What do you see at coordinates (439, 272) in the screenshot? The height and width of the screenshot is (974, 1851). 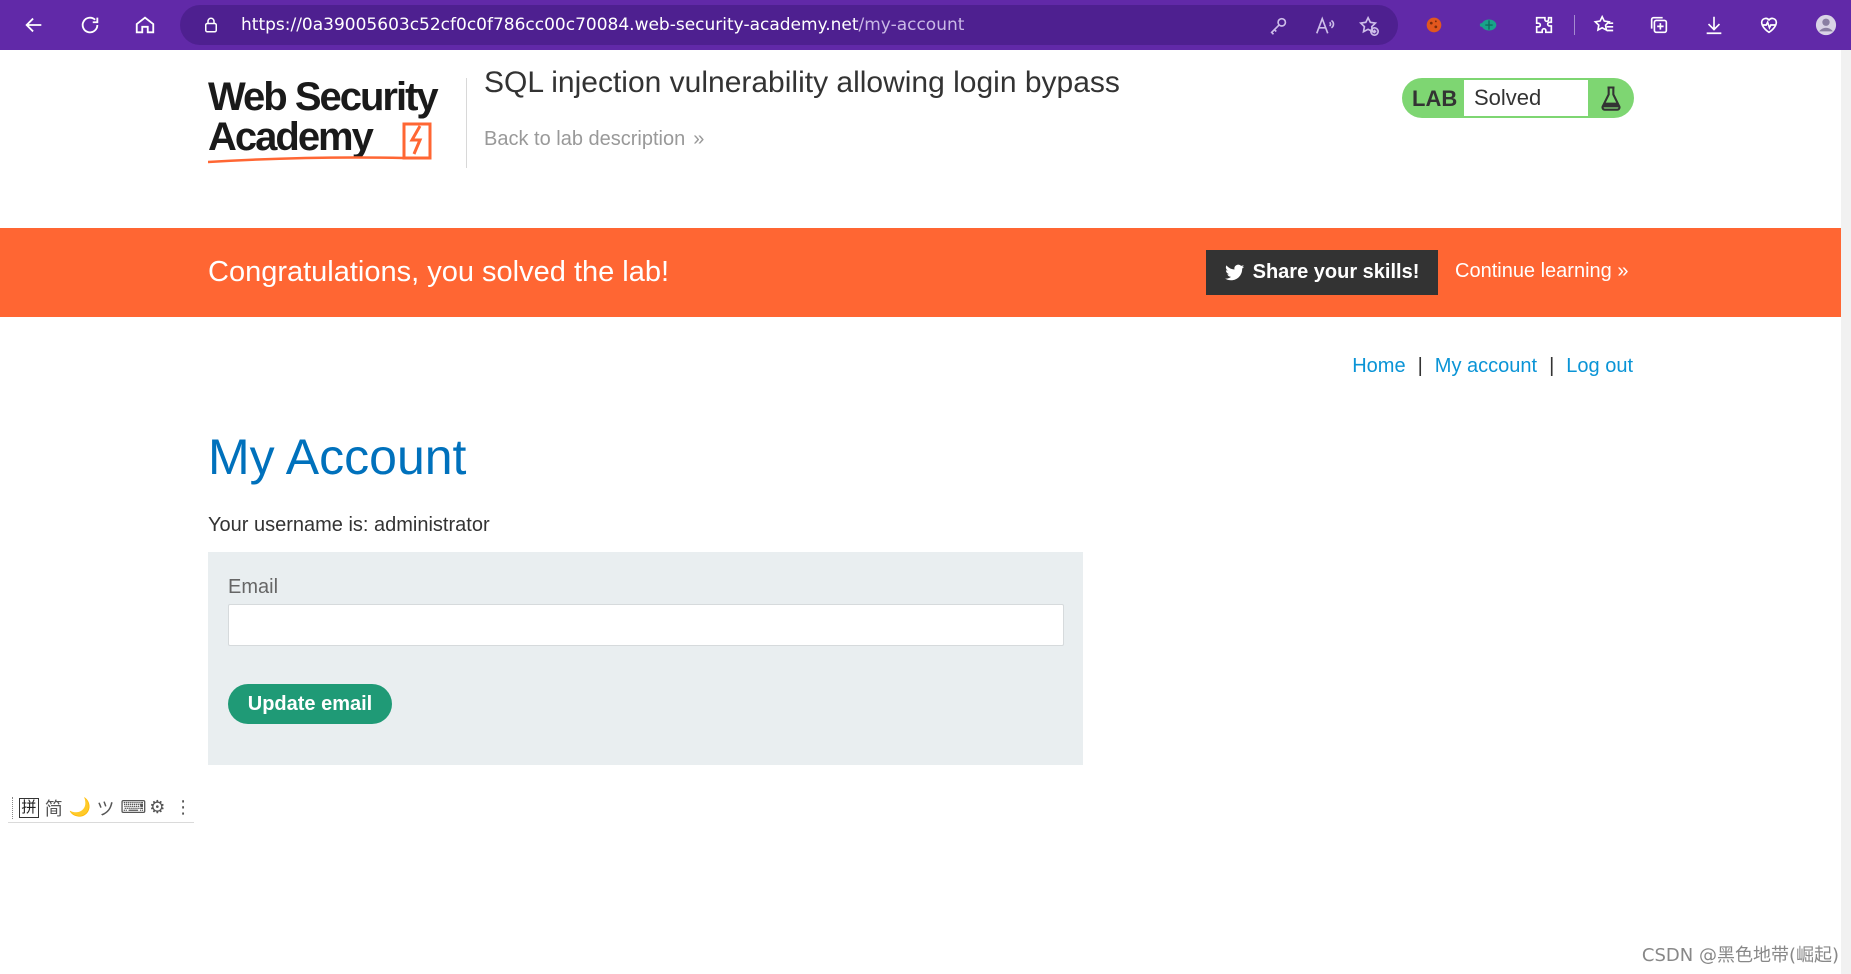 I see `congratulations-message: Congratulations, you solved the lab!` at bounding box center [439, 272].